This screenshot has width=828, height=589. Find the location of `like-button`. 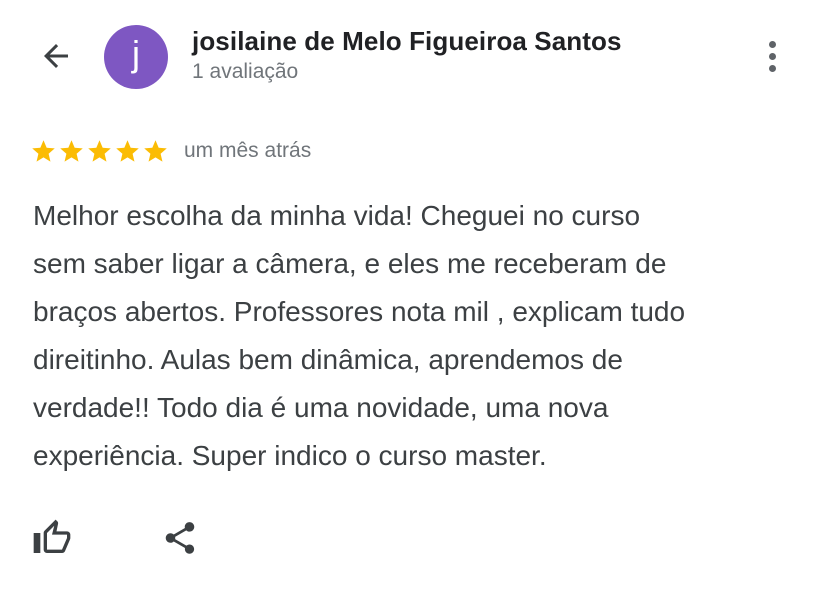

like-button is located at coordinates (52, 538).